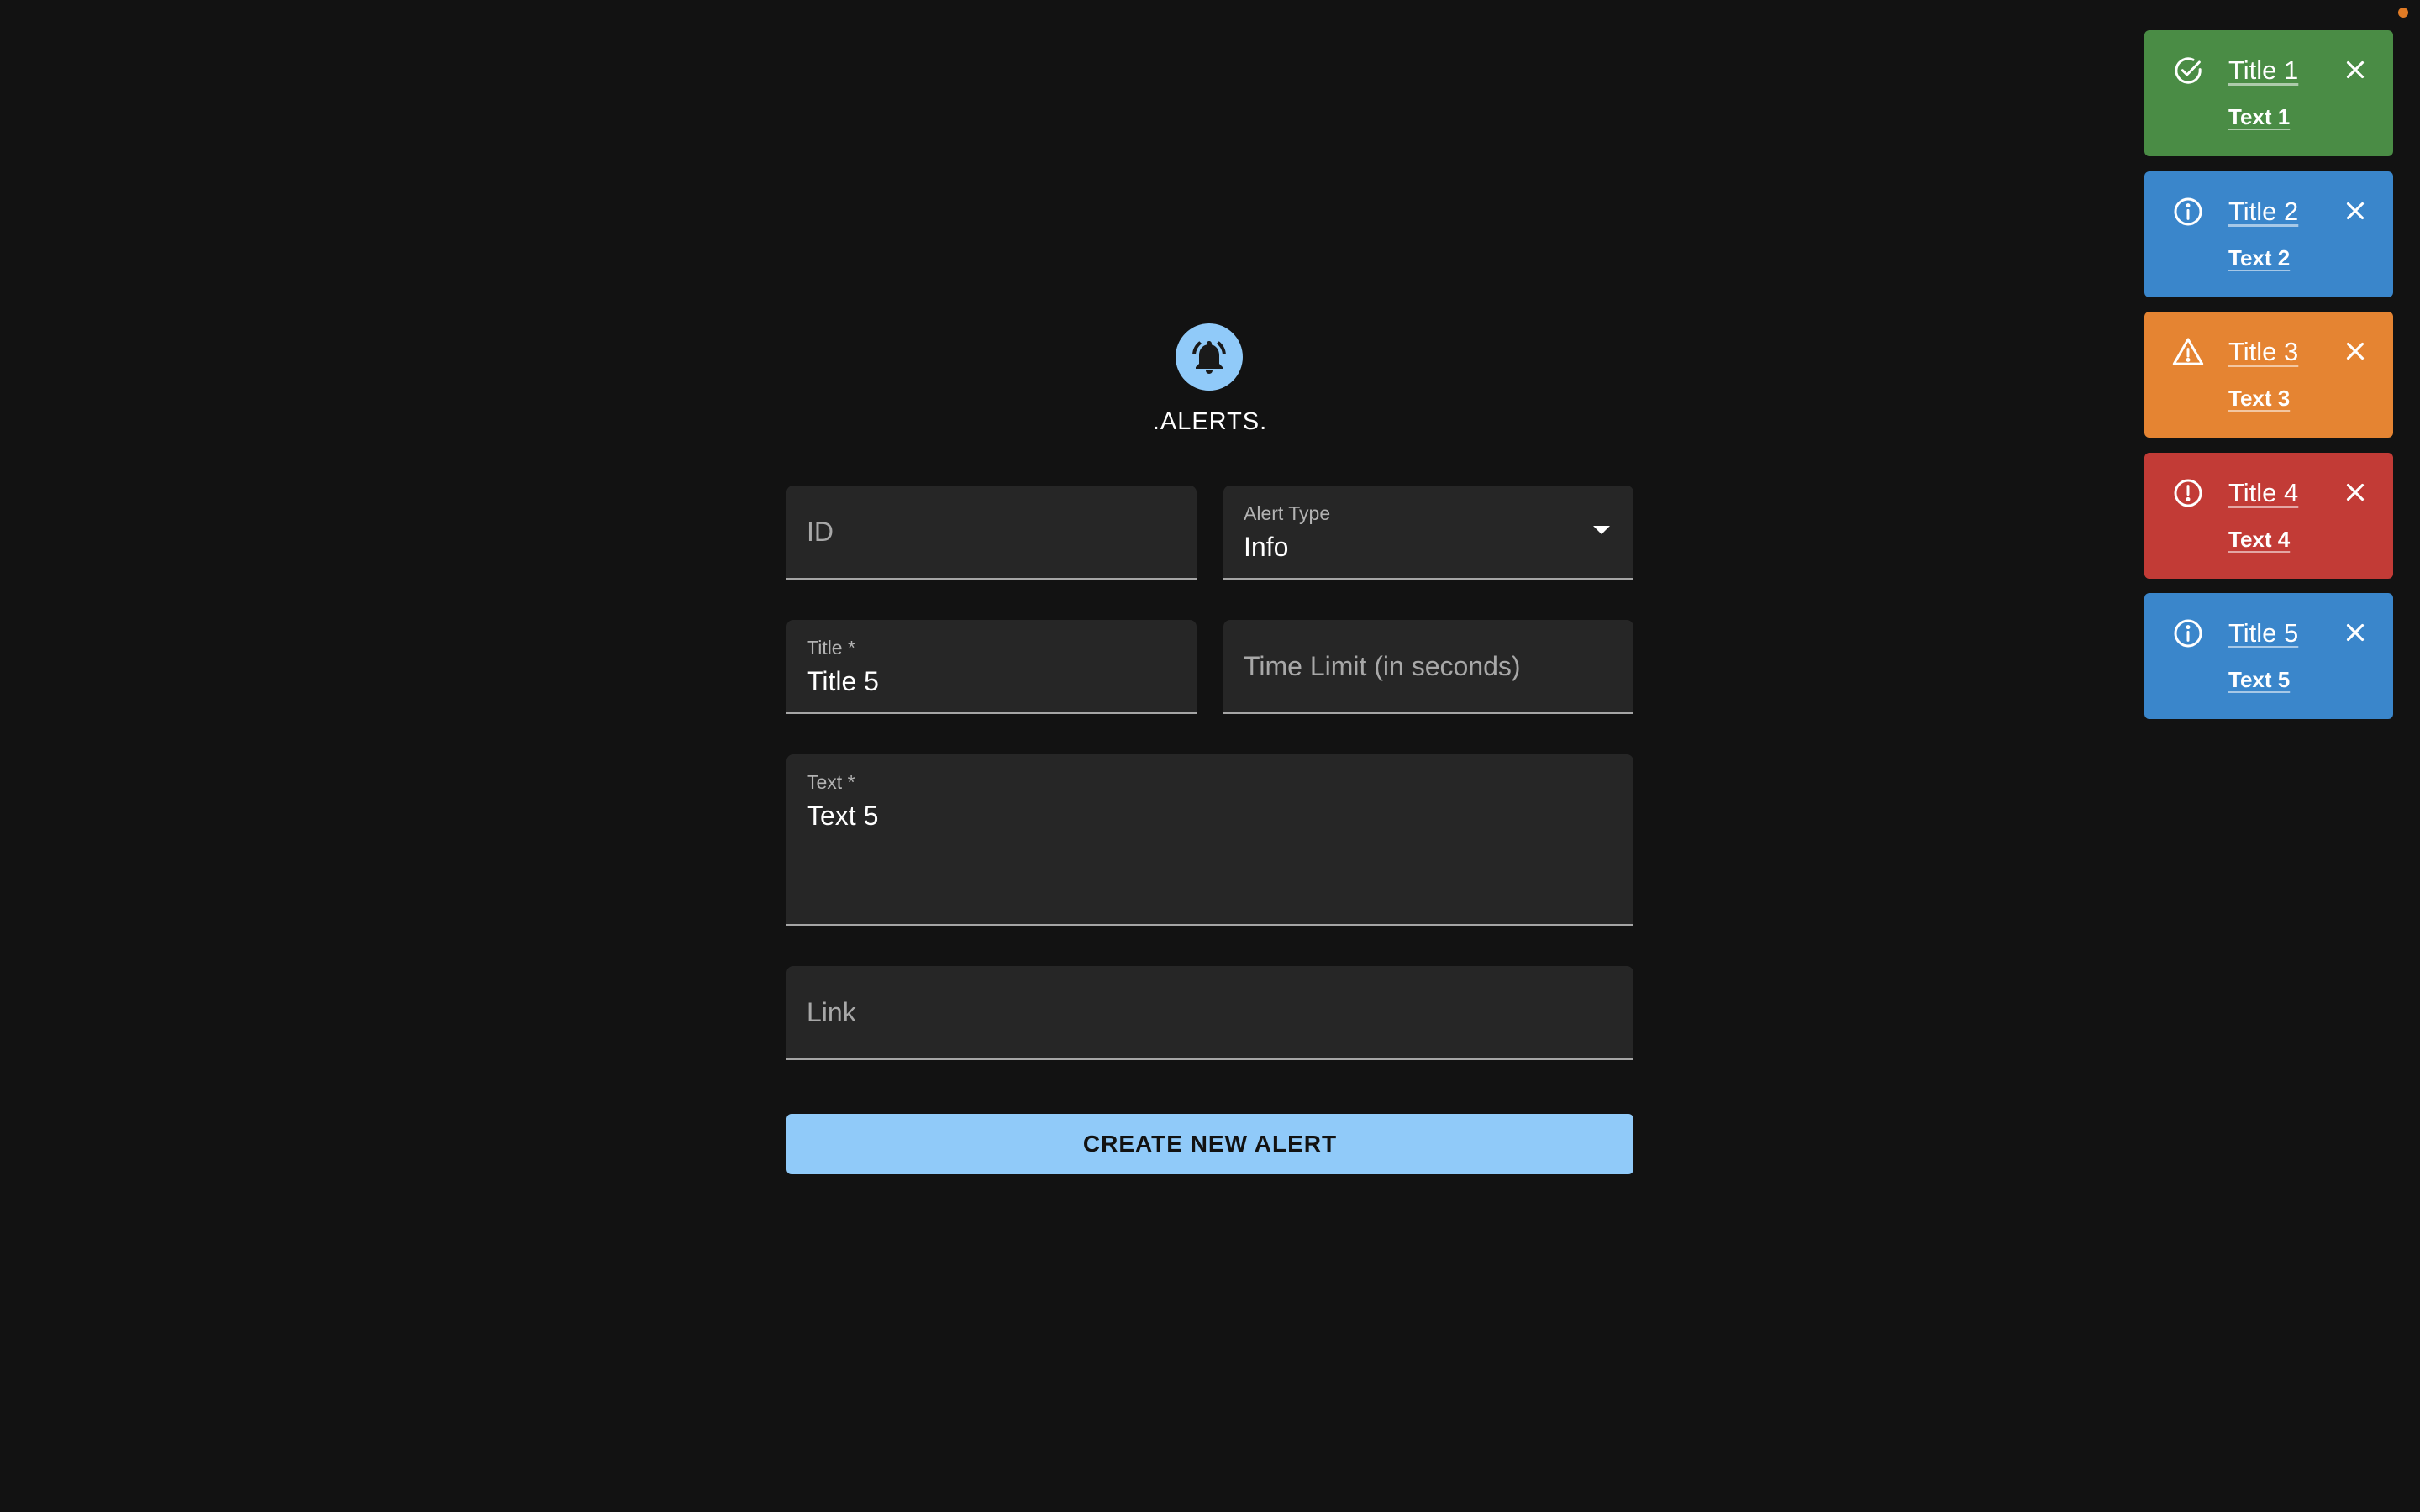 The image size is (2420, 1512). What do you see at coordinates (2268, 516) in the screenshot?
I see `alert-error: Title 4 Text 4` at bounding box center [2268, 516].